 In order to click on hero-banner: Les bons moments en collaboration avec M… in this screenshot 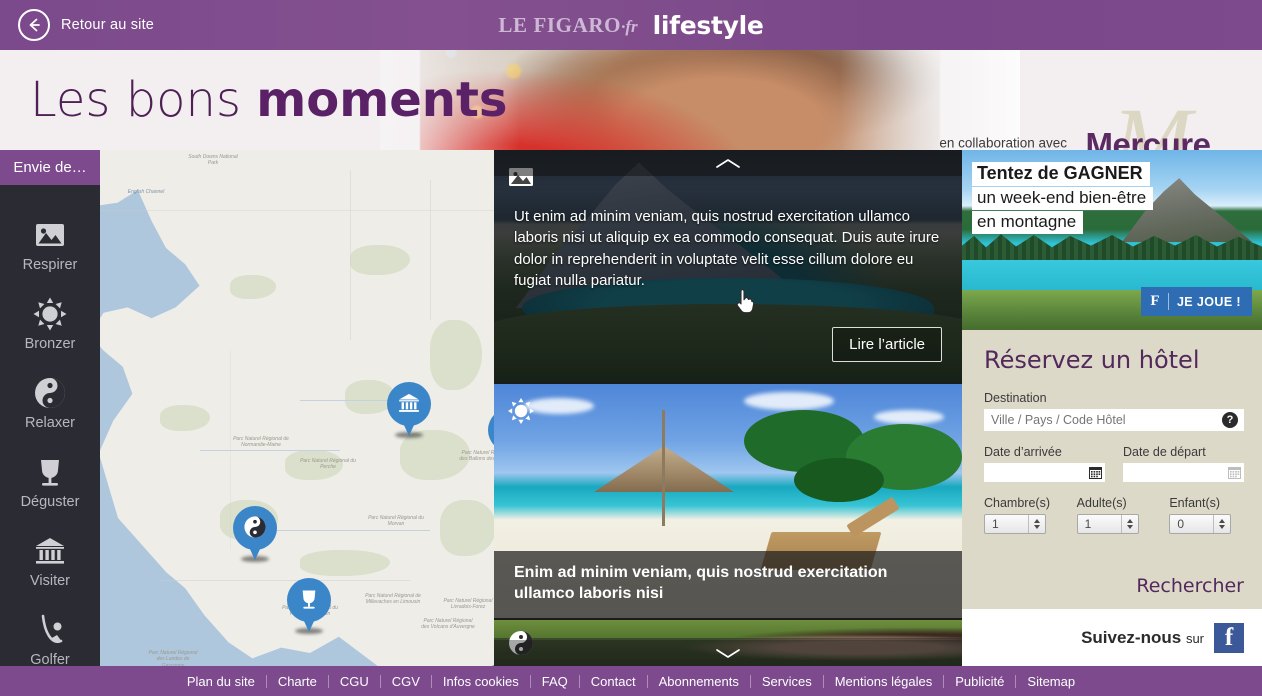, I will do `click(631, 100)`.